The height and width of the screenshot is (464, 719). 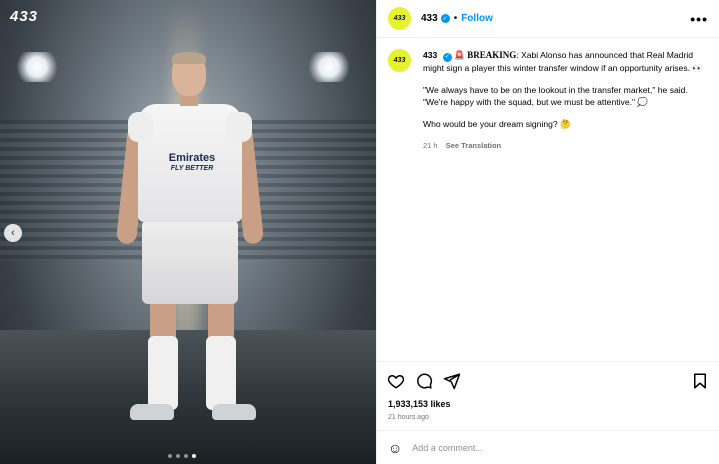 I want to click on chevron-left-icon: ‹, so click(x=13, y=233).